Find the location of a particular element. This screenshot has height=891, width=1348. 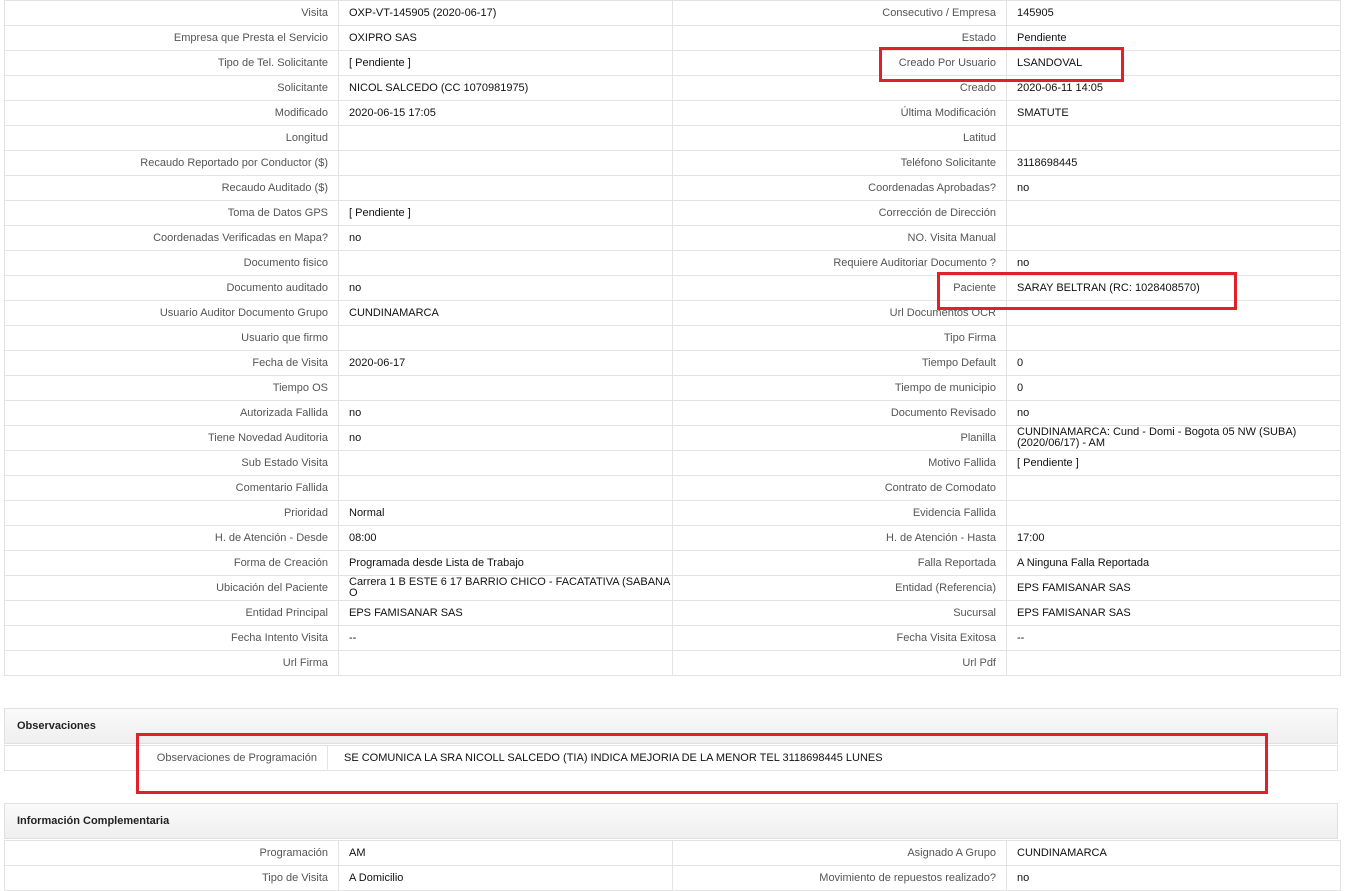

field-label-evidencia-fallida: Evidencia Fallida is located at coordinates (839, 513).